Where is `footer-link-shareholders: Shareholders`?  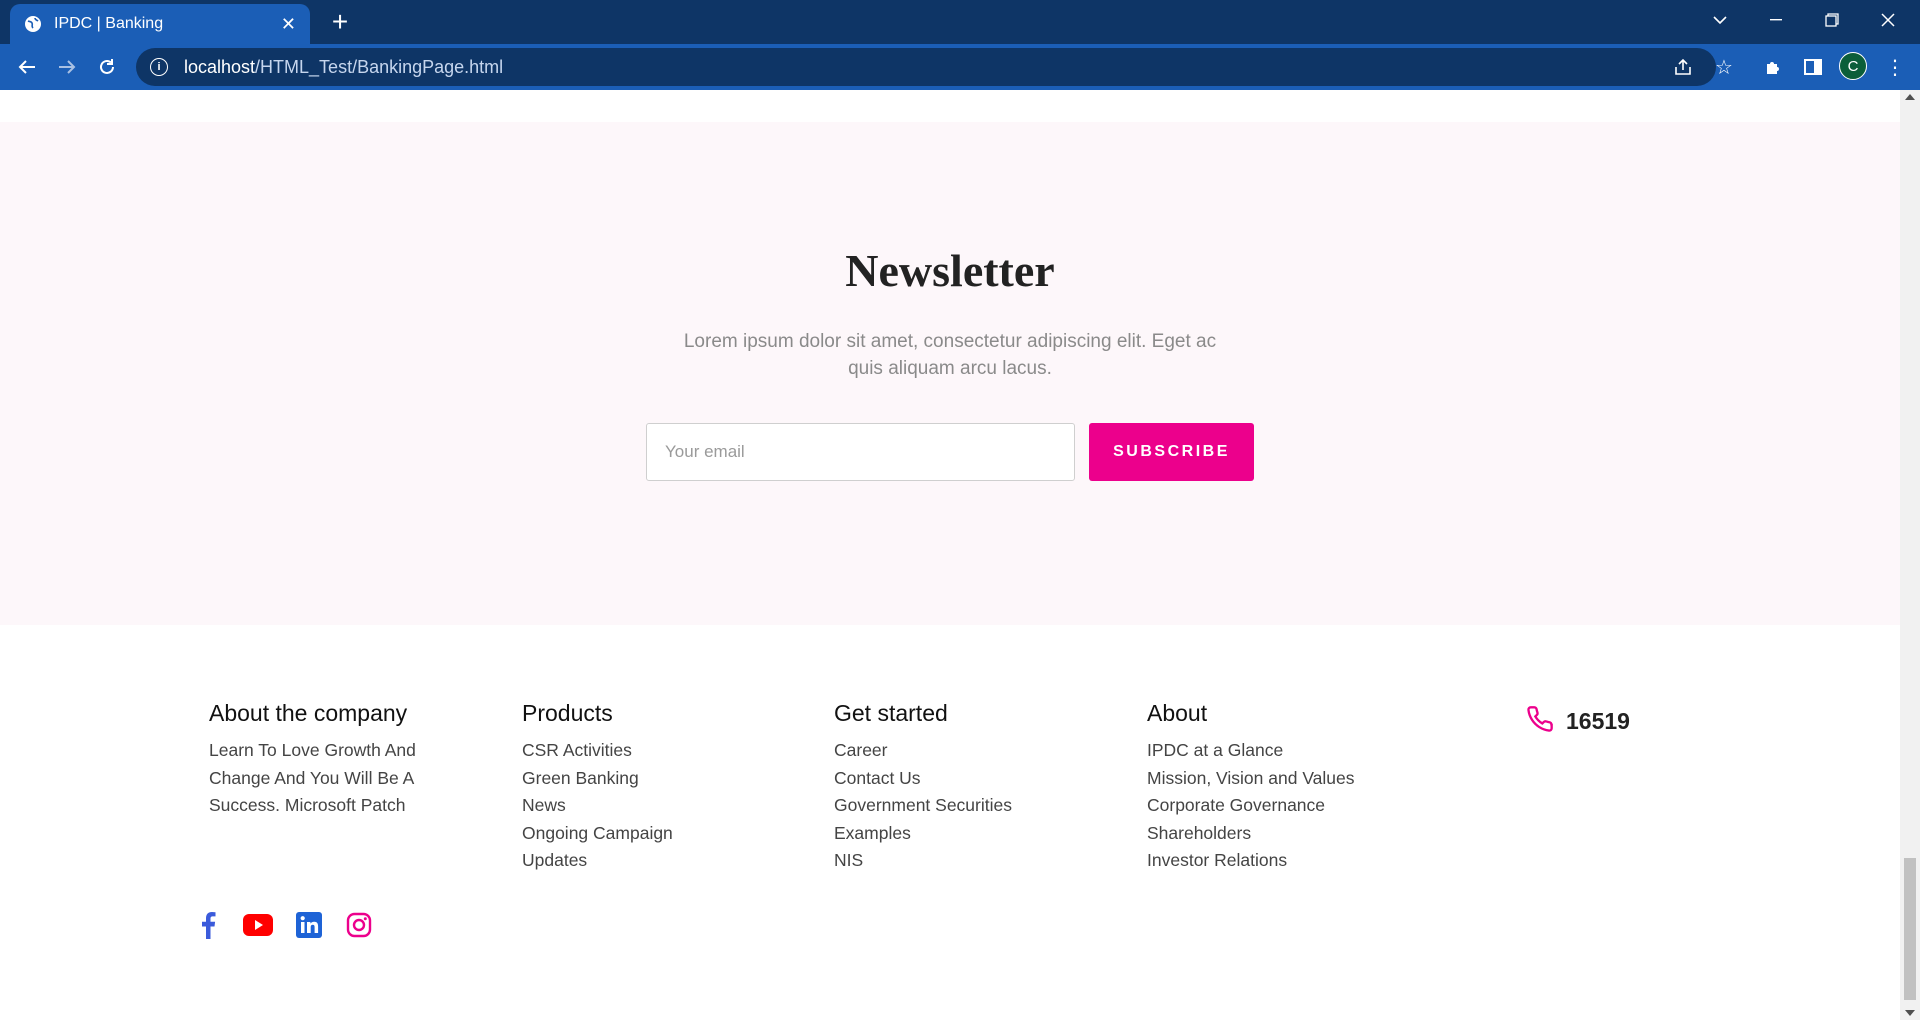
footer-link-shareholders: Shareholders is located at coordinates (1199, 833).